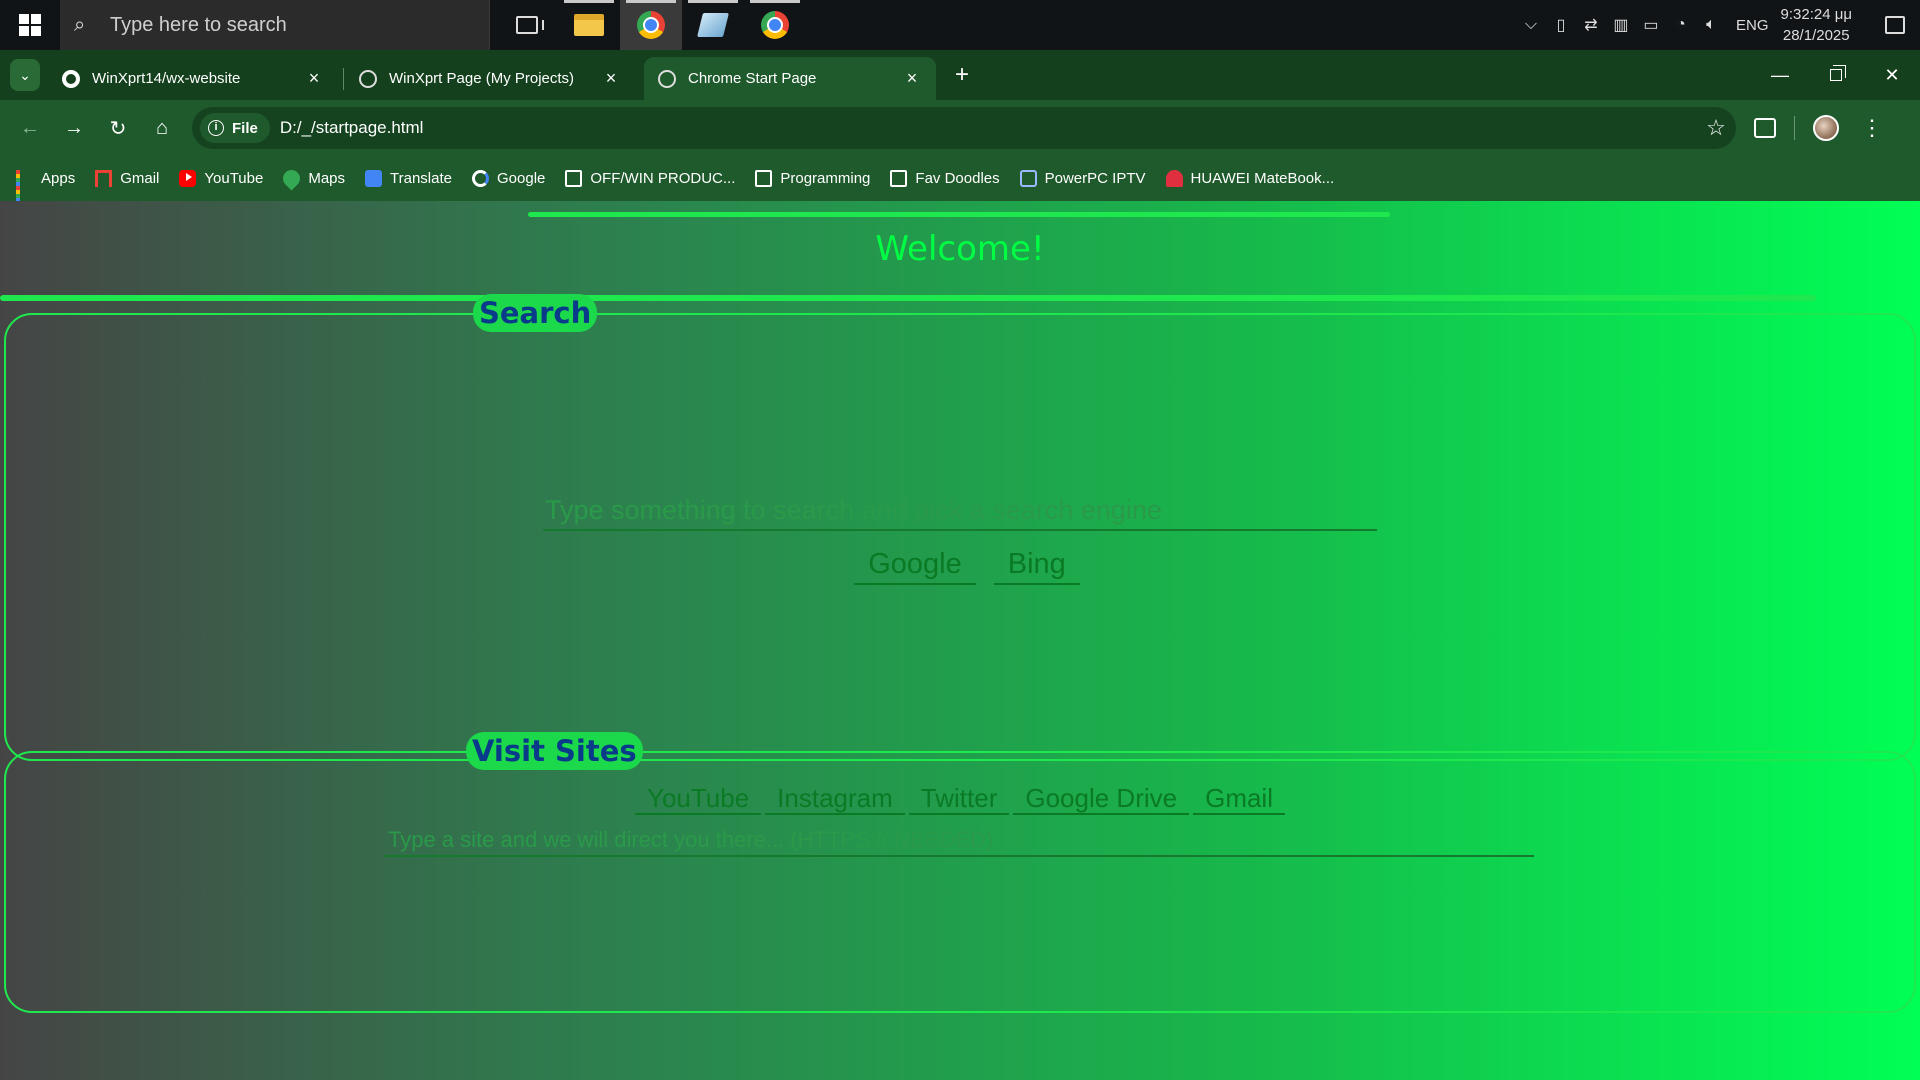  What do you see at coordinates (1036, 565) in the screenshot?
I see `bing-search-button: Bing` at bounding box center [1036, 565].